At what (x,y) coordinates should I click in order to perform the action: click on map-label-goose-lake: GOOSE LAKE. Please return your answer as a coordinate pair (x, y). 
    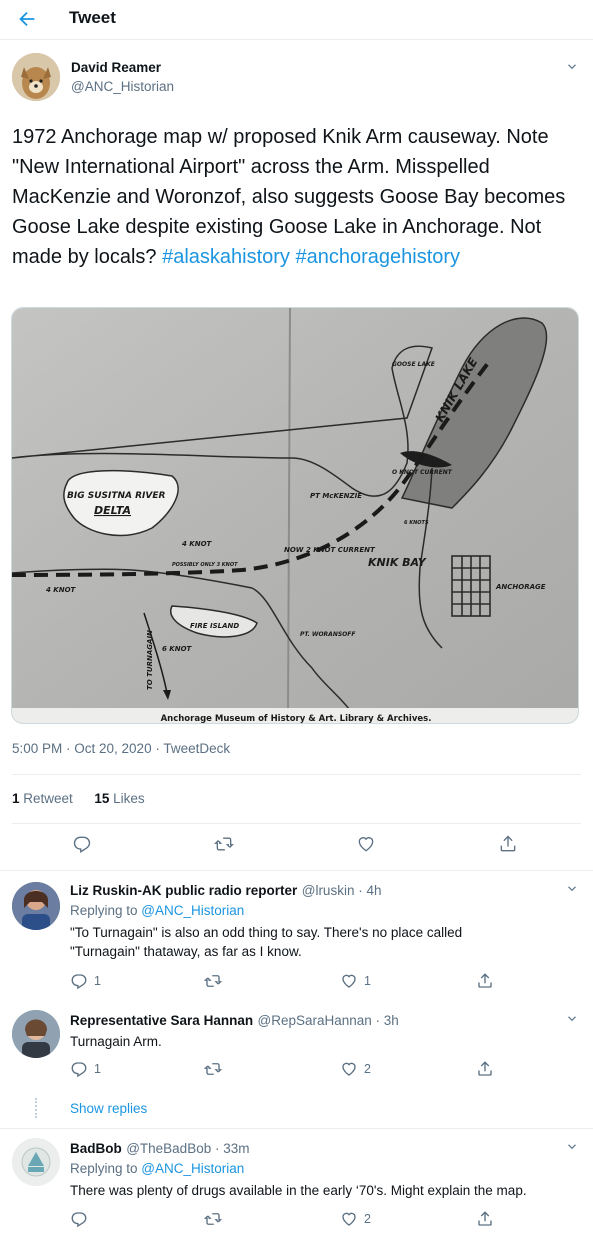
    Looking at the image, I should click on (414, 364).